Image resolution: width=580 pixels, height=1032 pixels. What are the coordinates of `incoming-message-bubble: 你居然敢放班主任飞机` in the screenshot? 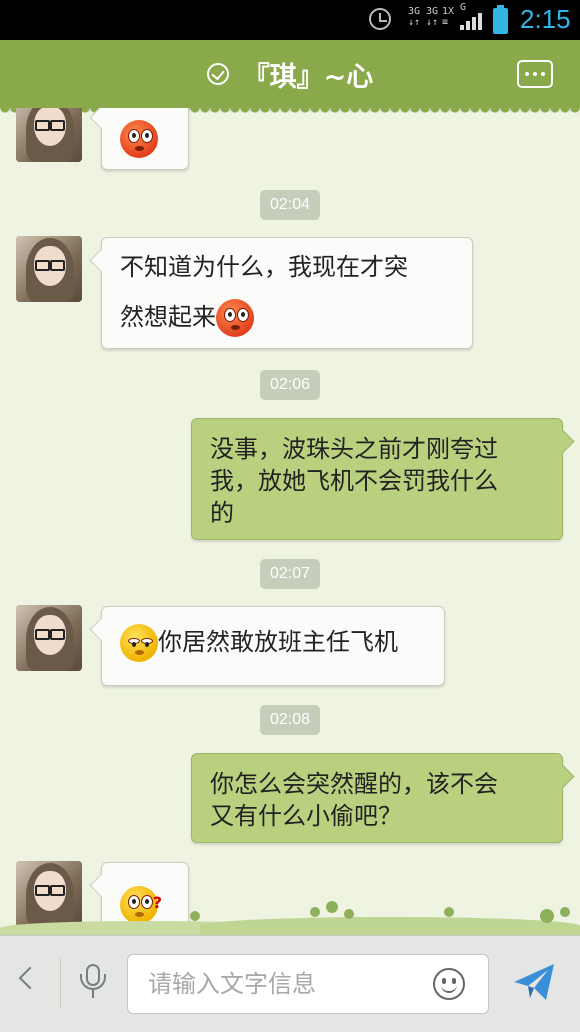 It's located at (273, 646).